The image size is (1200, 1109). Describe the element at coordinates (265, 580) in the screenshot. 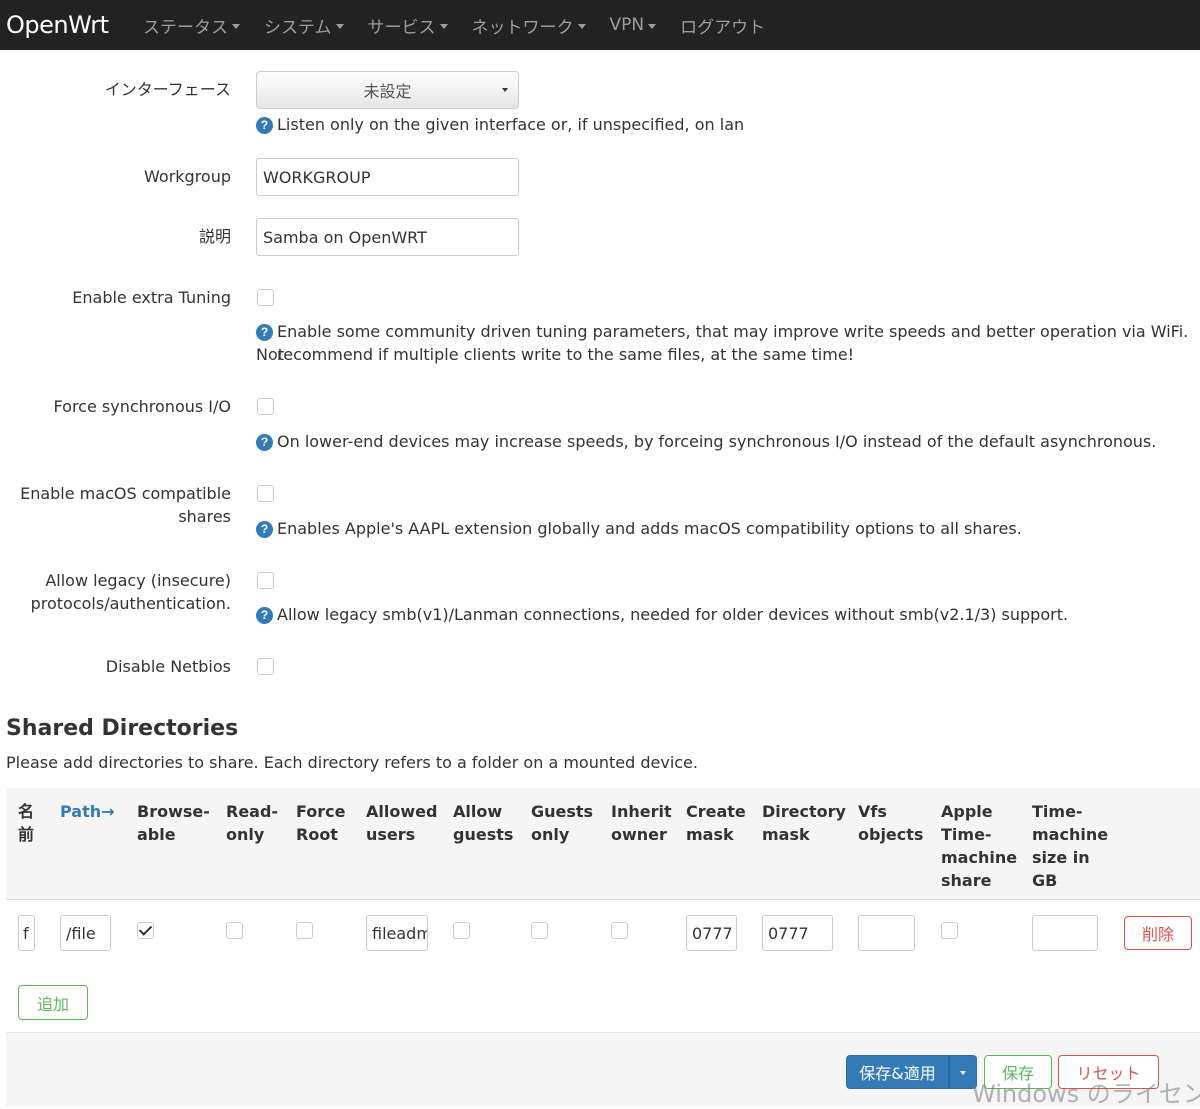

I see `legacy-checkbox` at that location.